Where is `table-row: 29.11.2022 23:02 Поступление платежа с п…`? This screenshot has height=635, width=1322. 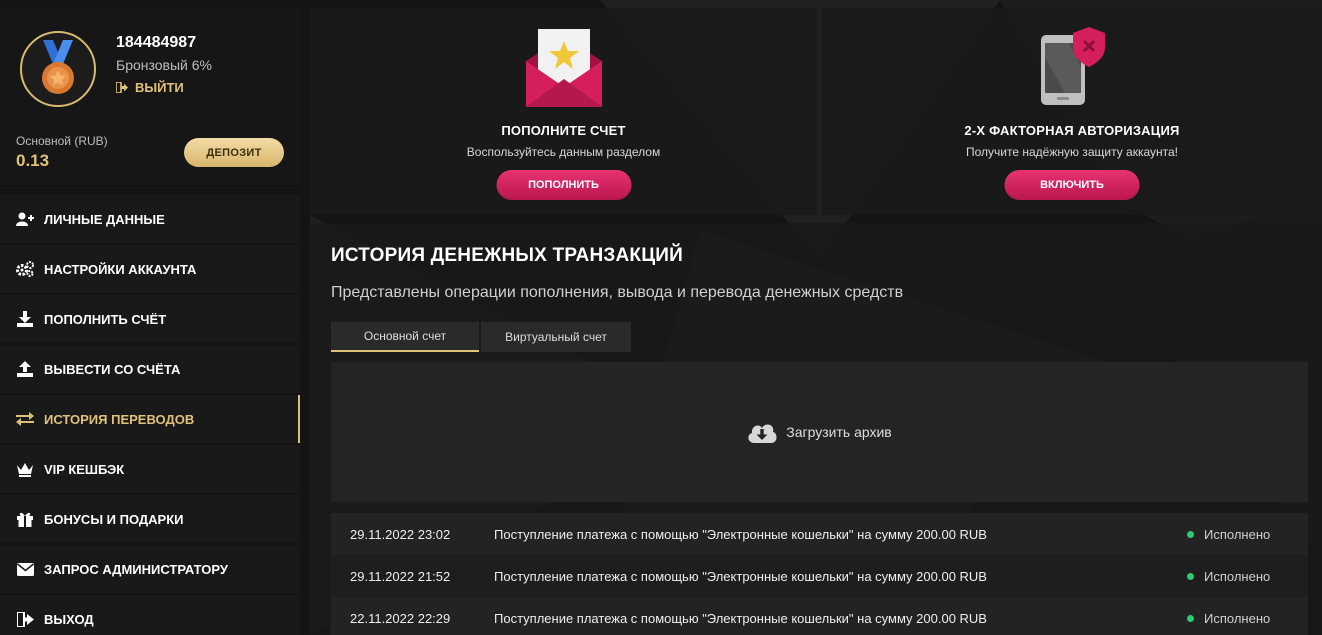
table-row: 29.11.2022 23:02 Поступление платежа с п… is located at coordinates (819, 534).